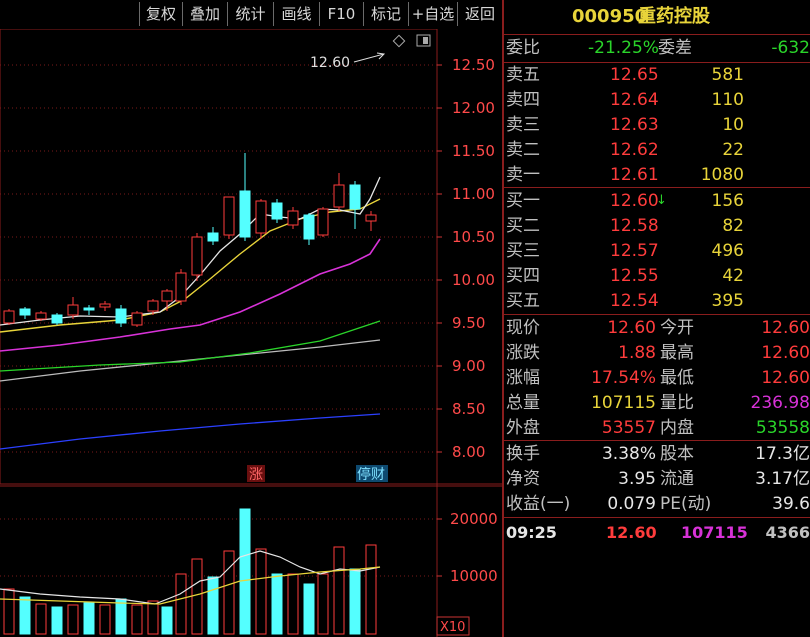  I want to click on ask-price: 12.64, so click(634, 100).